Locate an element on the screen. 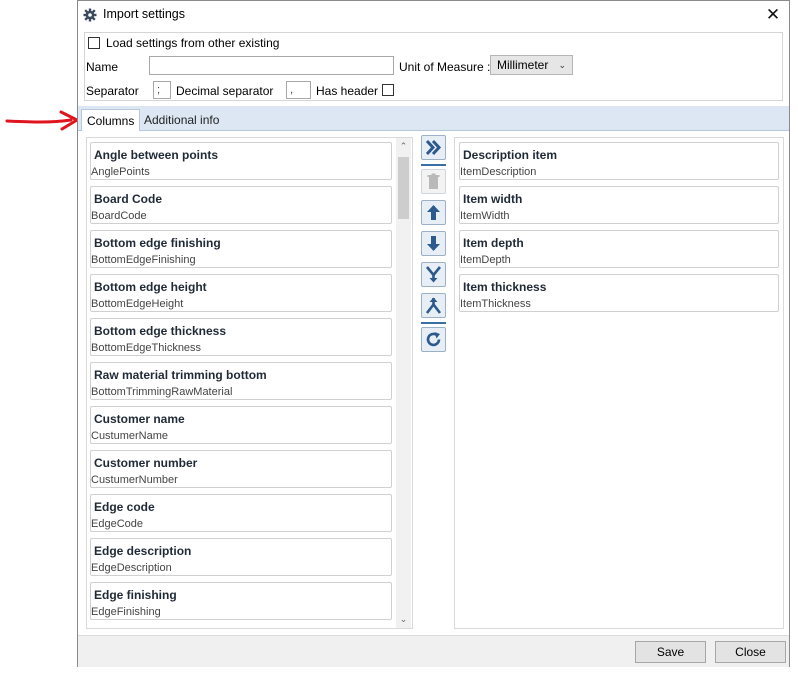 This screenshot has width=798, height=674. move-down-button is located at coordinates (433, 243).